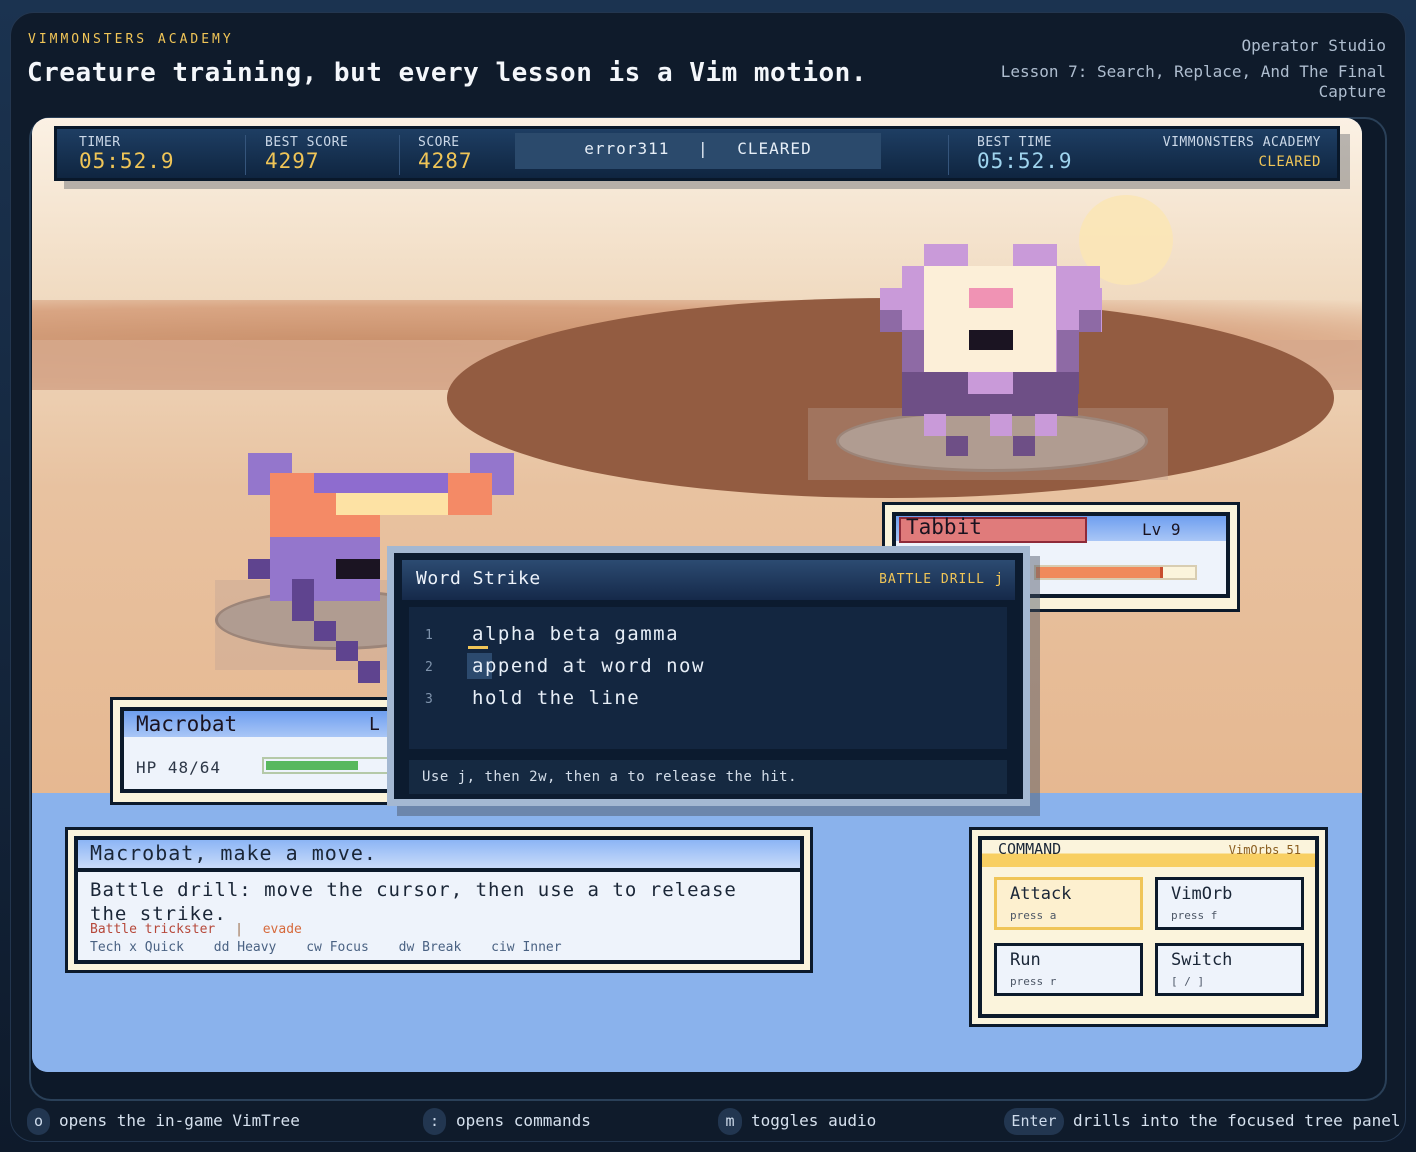 Image resolution: width=1416 pixels, height=1152 pixels. Describe the element at coordinates (708, 580) in the screenshot. I see `editor-header: Word Strike BATTLE DRILL j` at that location.